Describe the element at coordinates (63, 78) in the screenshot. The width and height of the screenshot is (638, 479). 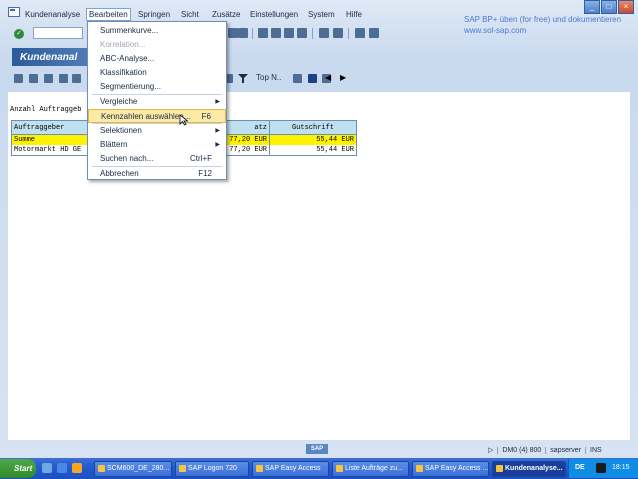
I see `graphic-icon` at that location.